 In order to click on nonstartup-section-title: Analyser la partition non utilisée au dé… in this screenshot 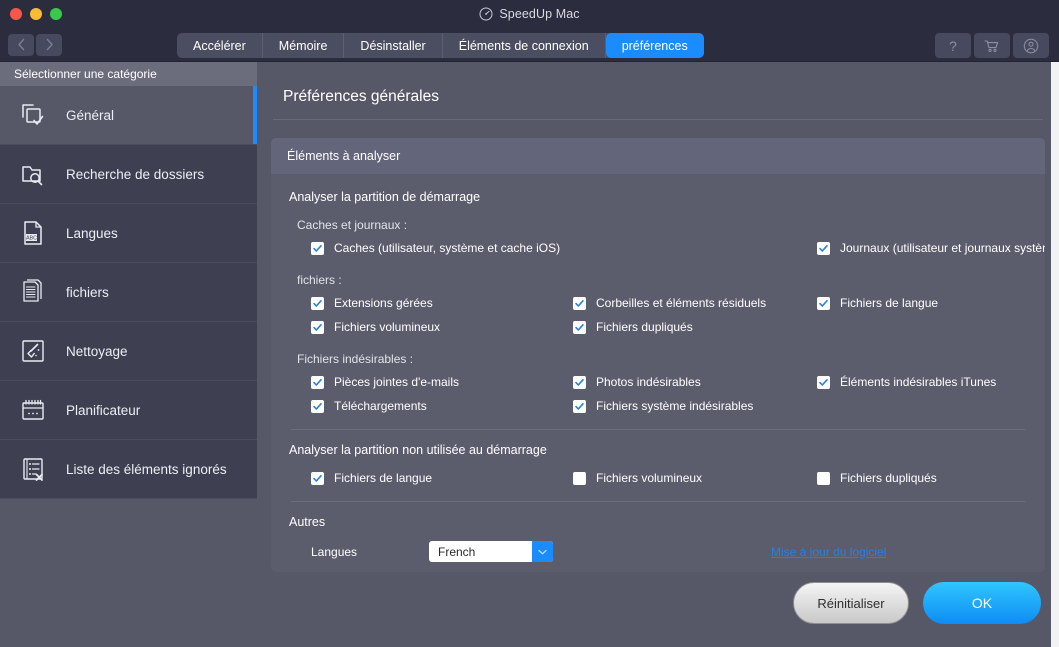, I will do `click(418, 450)`.